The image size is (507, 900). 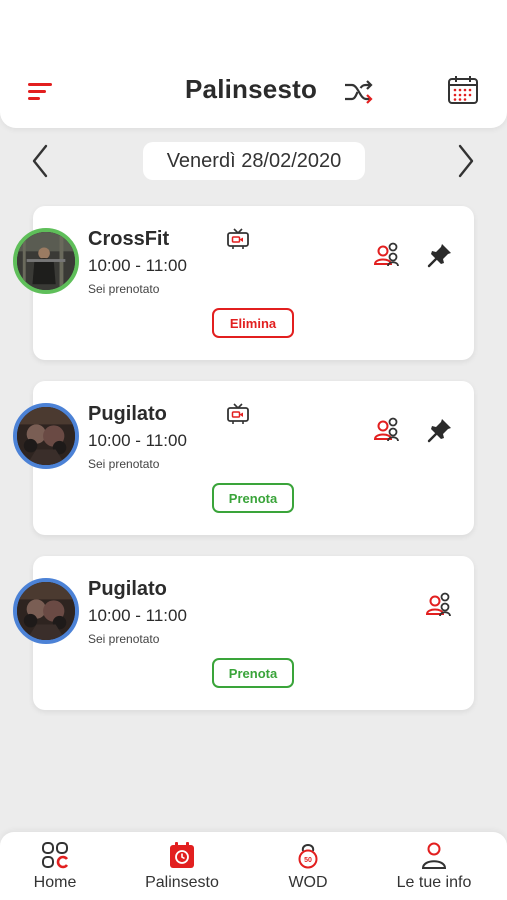 I want to click on nav-label: WOD, so click(x=308, y=882).